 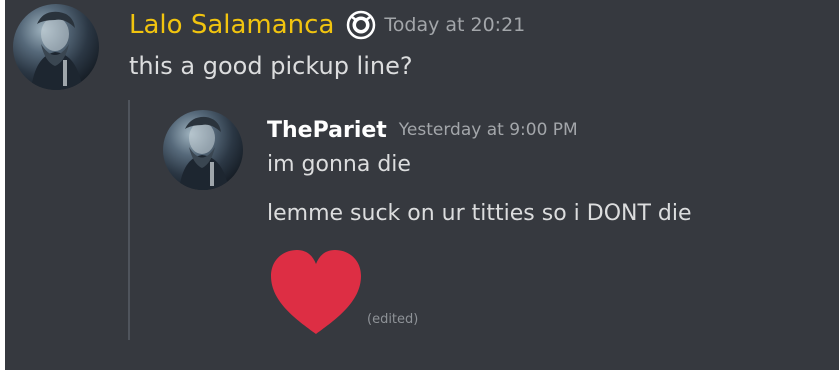 What do you see at coordinates (129, 220) in the screenshot?
I see `quote-bar` at bounding box center [129, 220].